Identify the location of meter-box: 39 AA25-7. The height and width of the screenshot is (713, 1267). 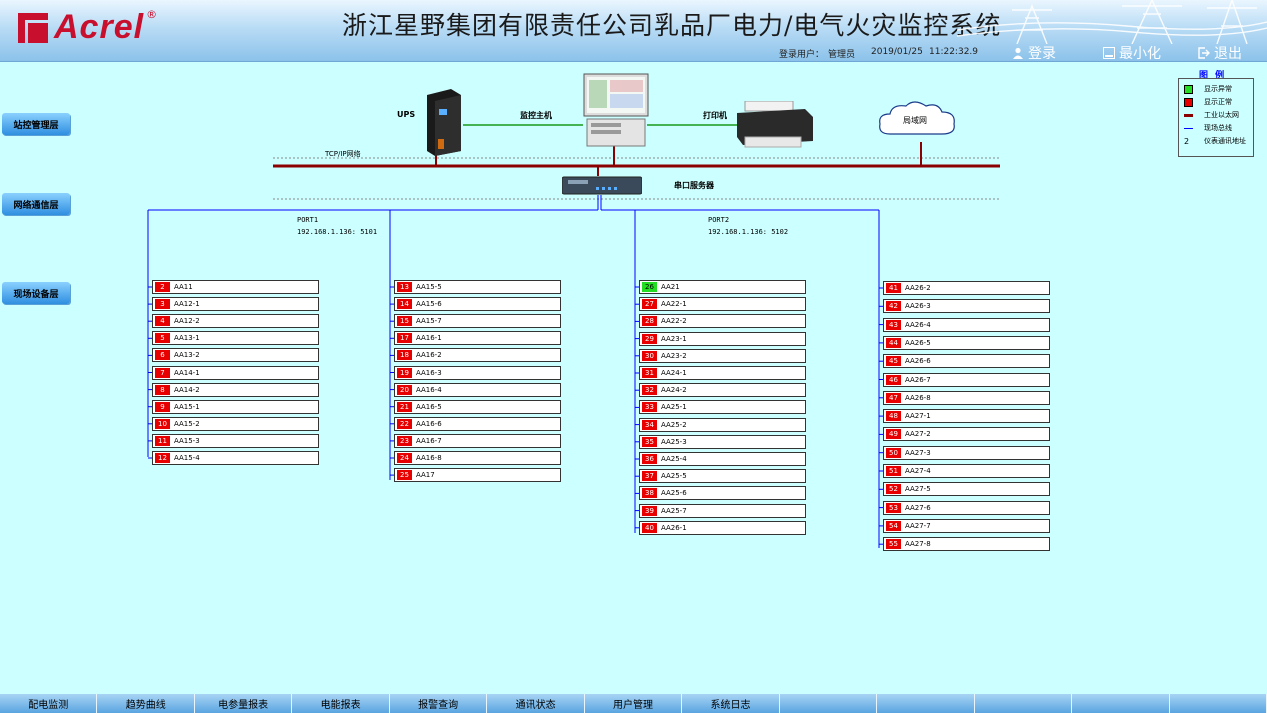
(722, 510).